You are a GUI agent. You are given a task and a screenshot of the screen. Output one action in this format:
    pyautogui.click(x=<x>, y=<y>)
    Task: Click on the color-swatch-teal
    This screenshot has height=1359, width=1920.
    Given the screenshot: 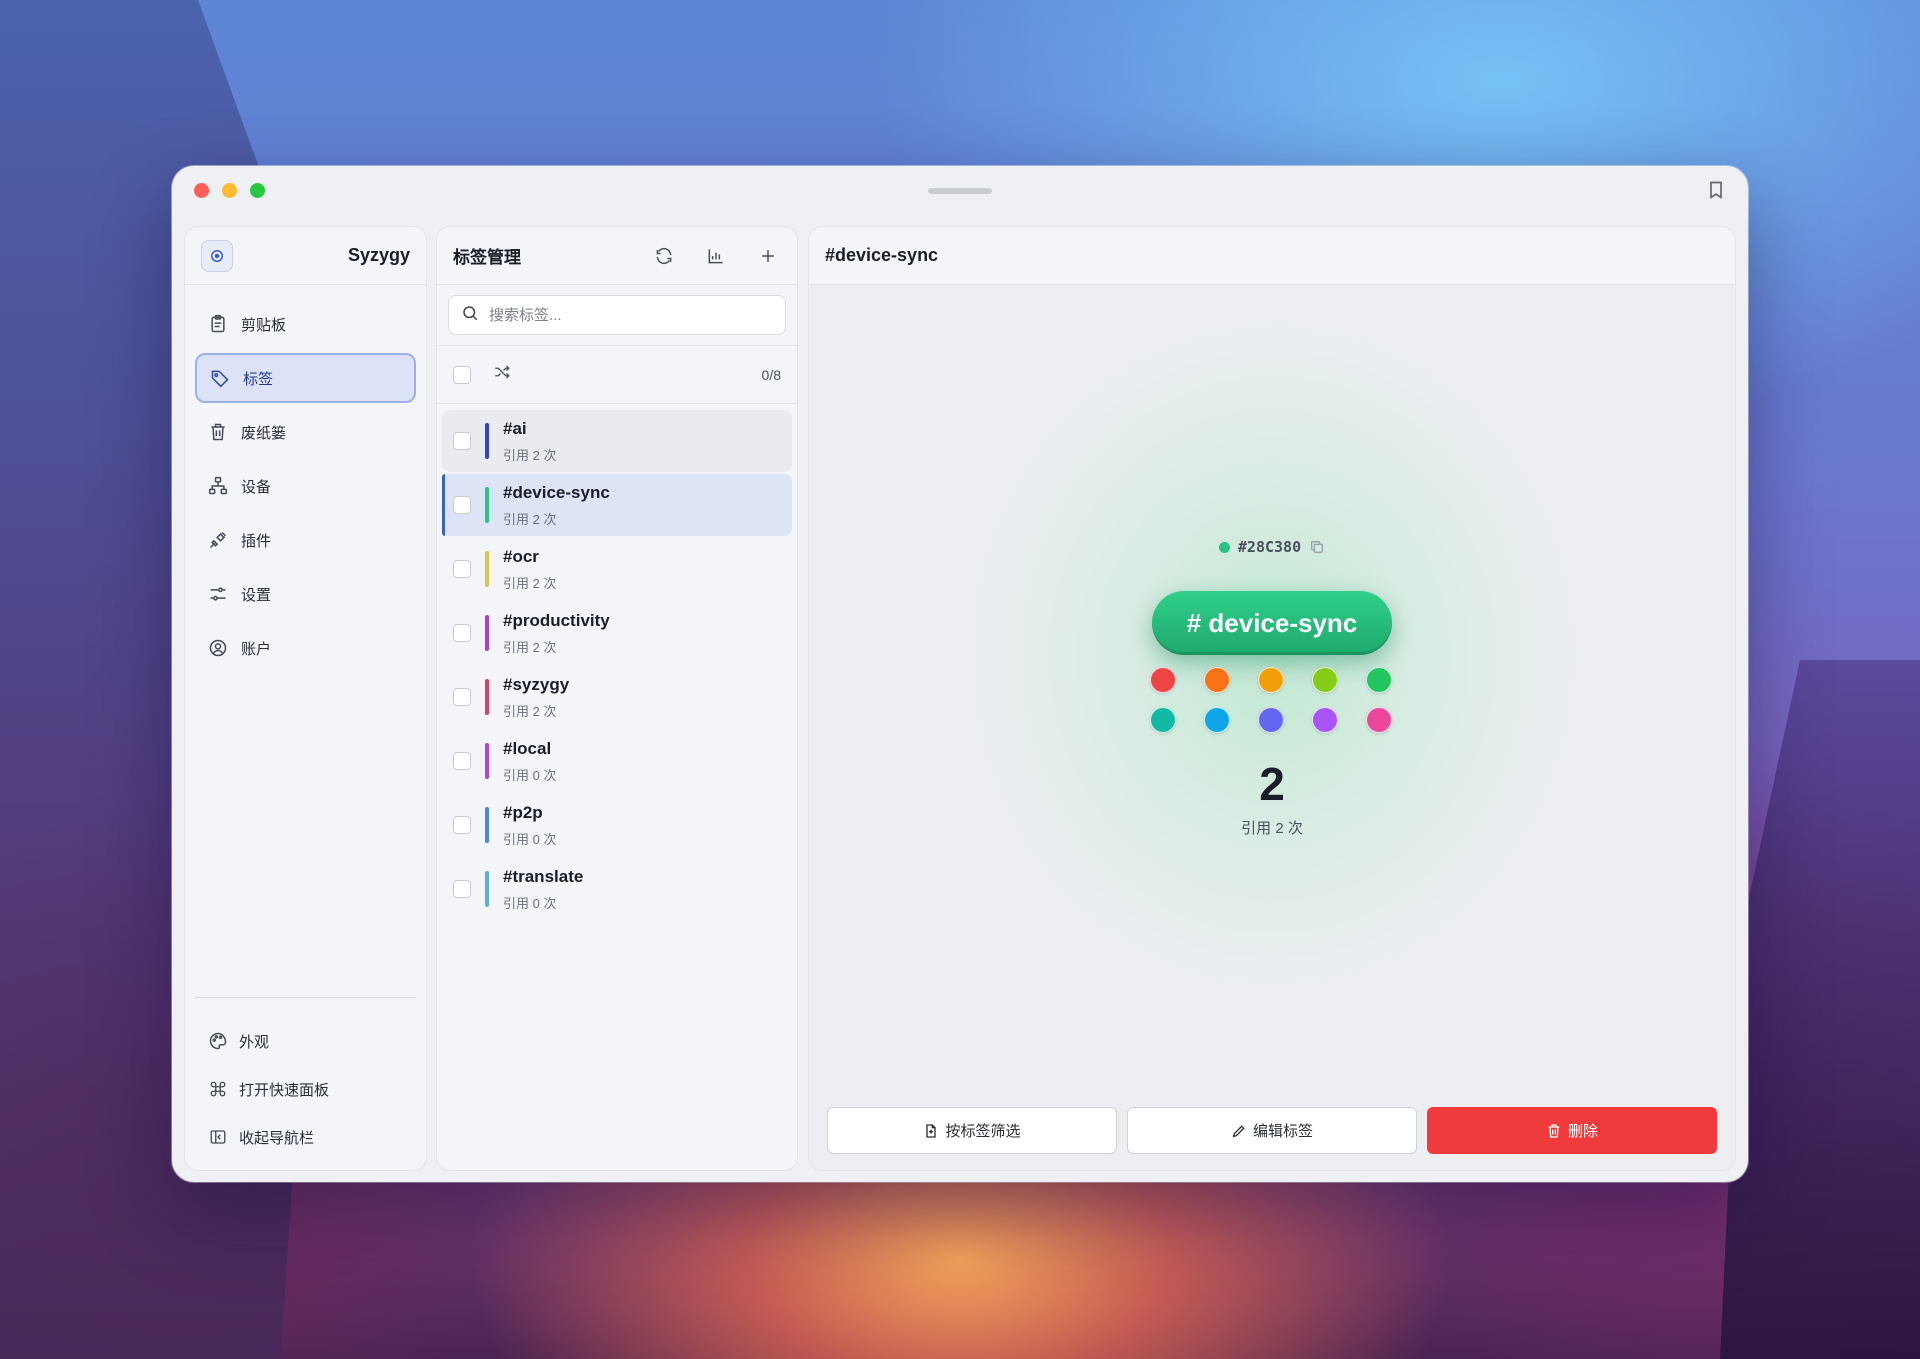 What is the action you would take?
    pyautogui.click(x=1163, y=720)
    